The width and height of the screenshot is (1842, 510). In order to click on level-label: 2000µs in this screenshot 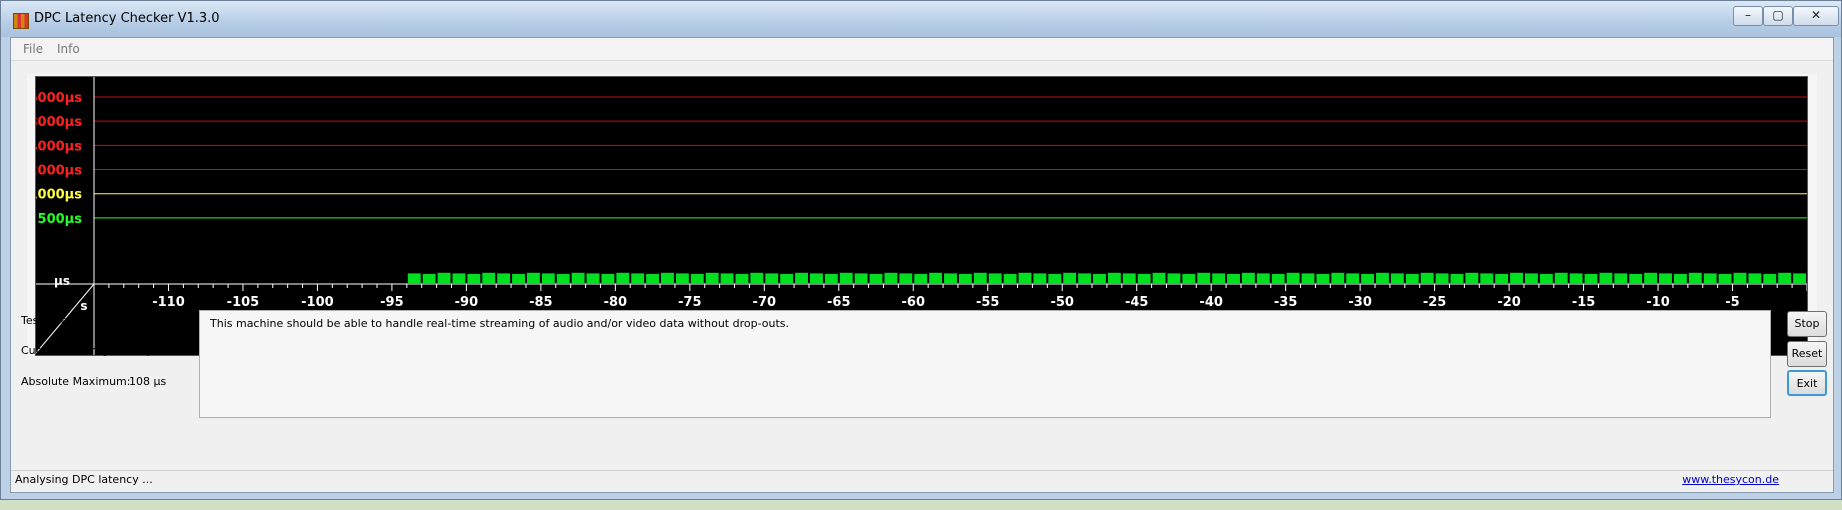, I will do `click(59, 171)`.